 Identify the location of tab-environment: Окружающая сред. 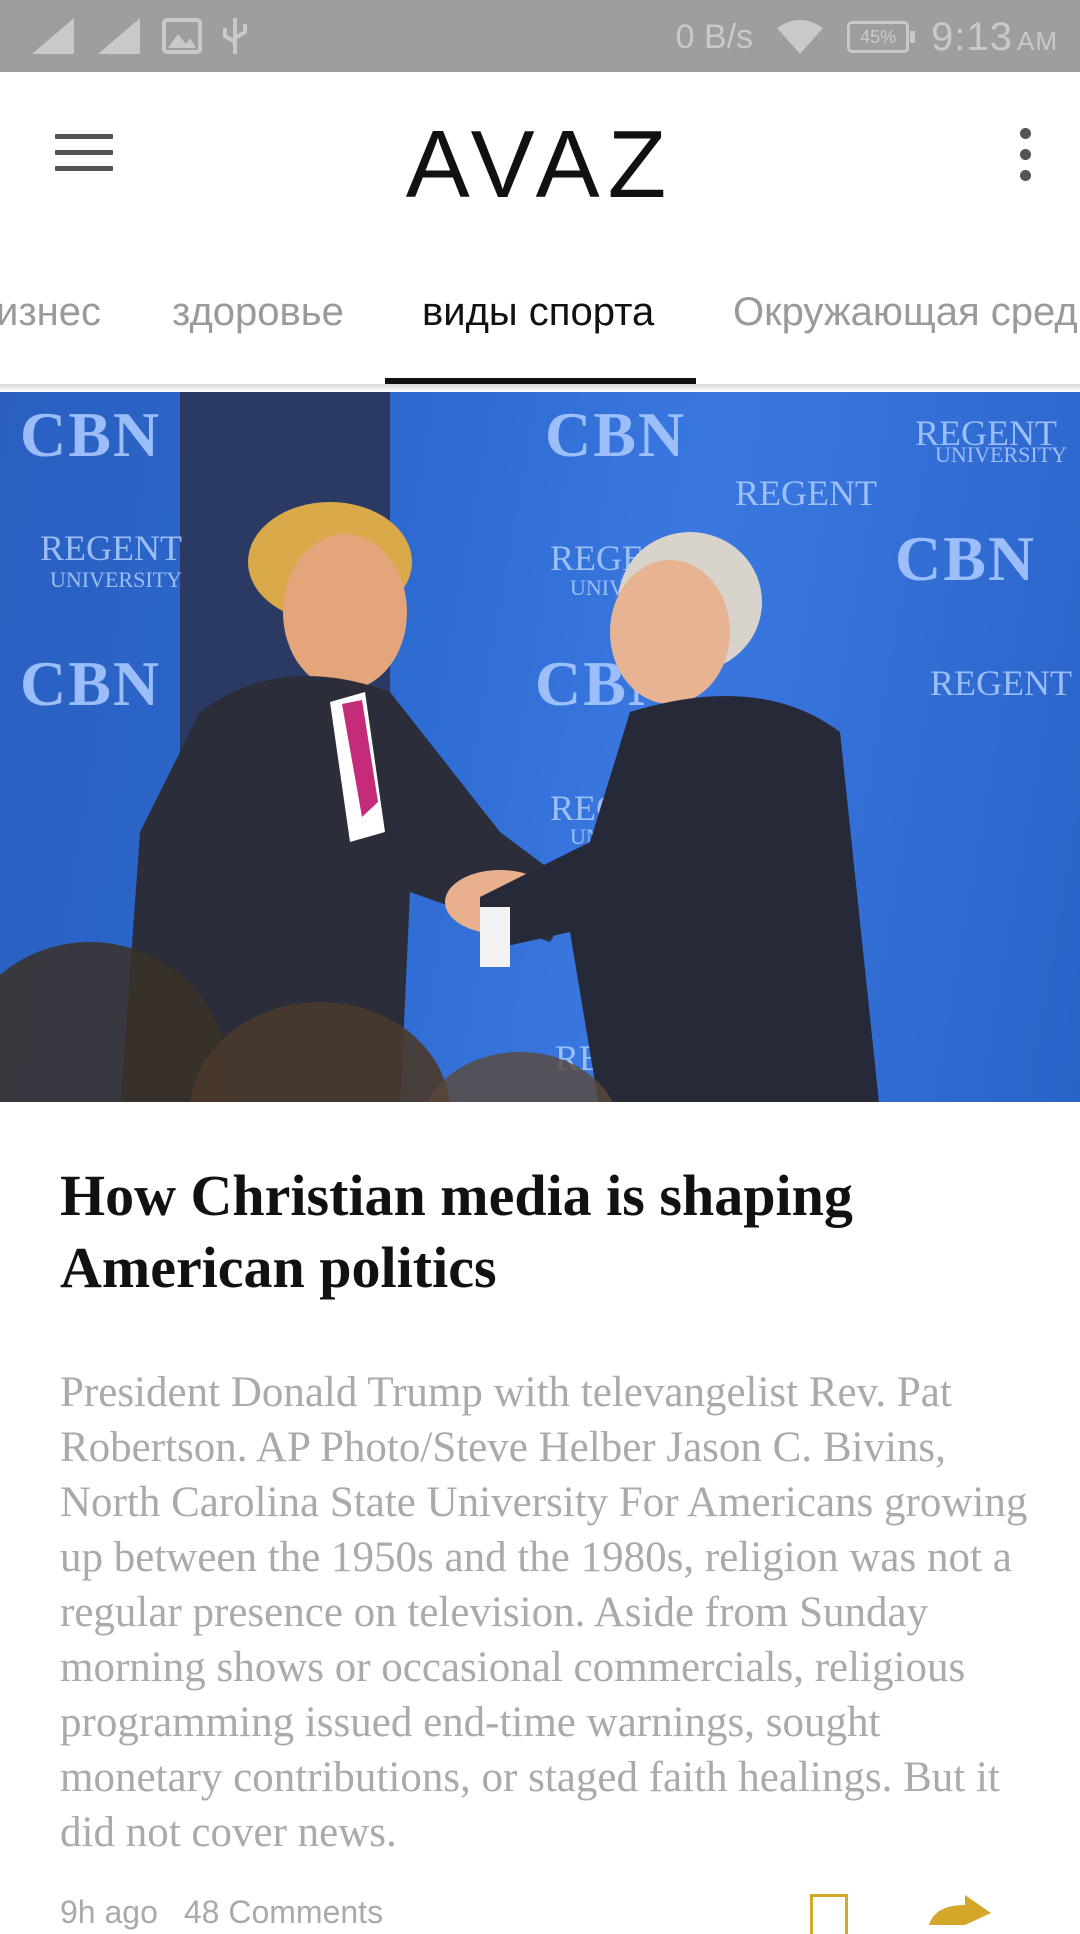
(905, 312).